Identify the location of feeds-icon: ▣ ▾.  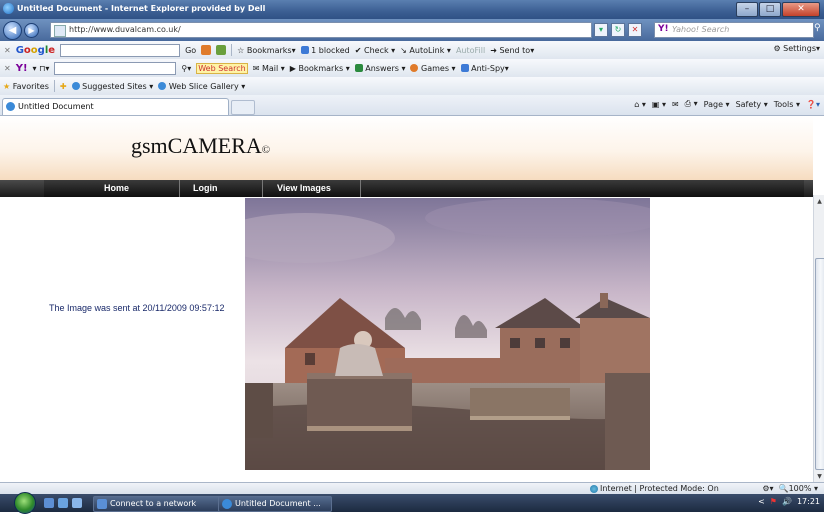
(659, 104).